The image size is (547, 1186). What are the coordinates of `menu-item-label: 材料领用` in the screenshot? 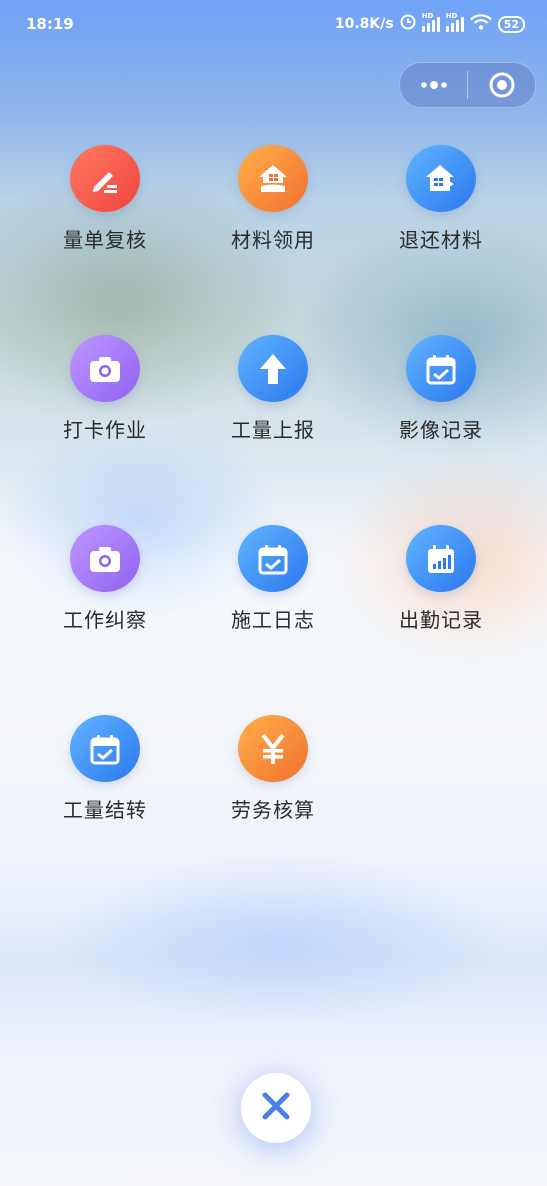 It's located at (273, 240).